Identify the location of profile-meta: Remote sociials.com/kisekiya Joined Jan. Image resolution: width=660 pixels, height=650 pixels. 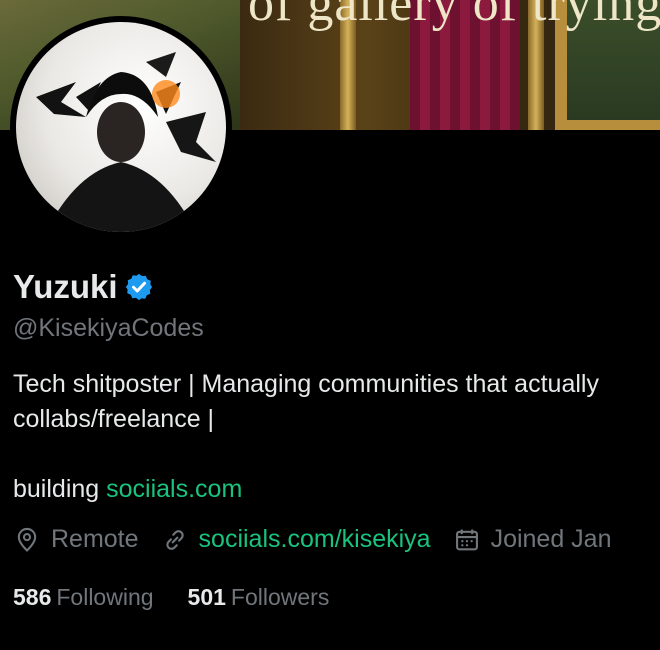
(323, 539).